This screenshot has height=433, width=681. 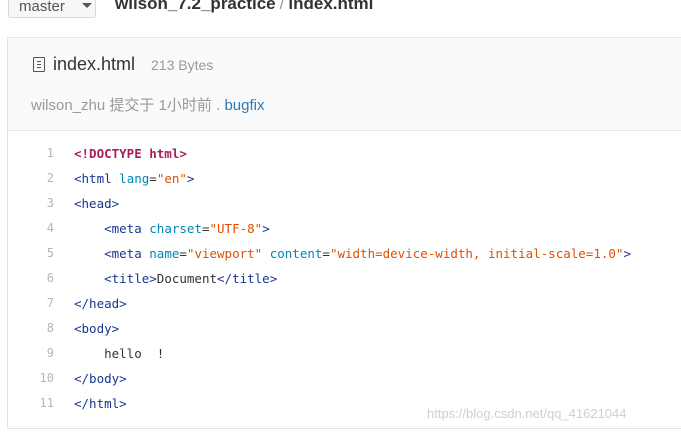 I want to click on branch-label: master, so click(x=42, y=7).